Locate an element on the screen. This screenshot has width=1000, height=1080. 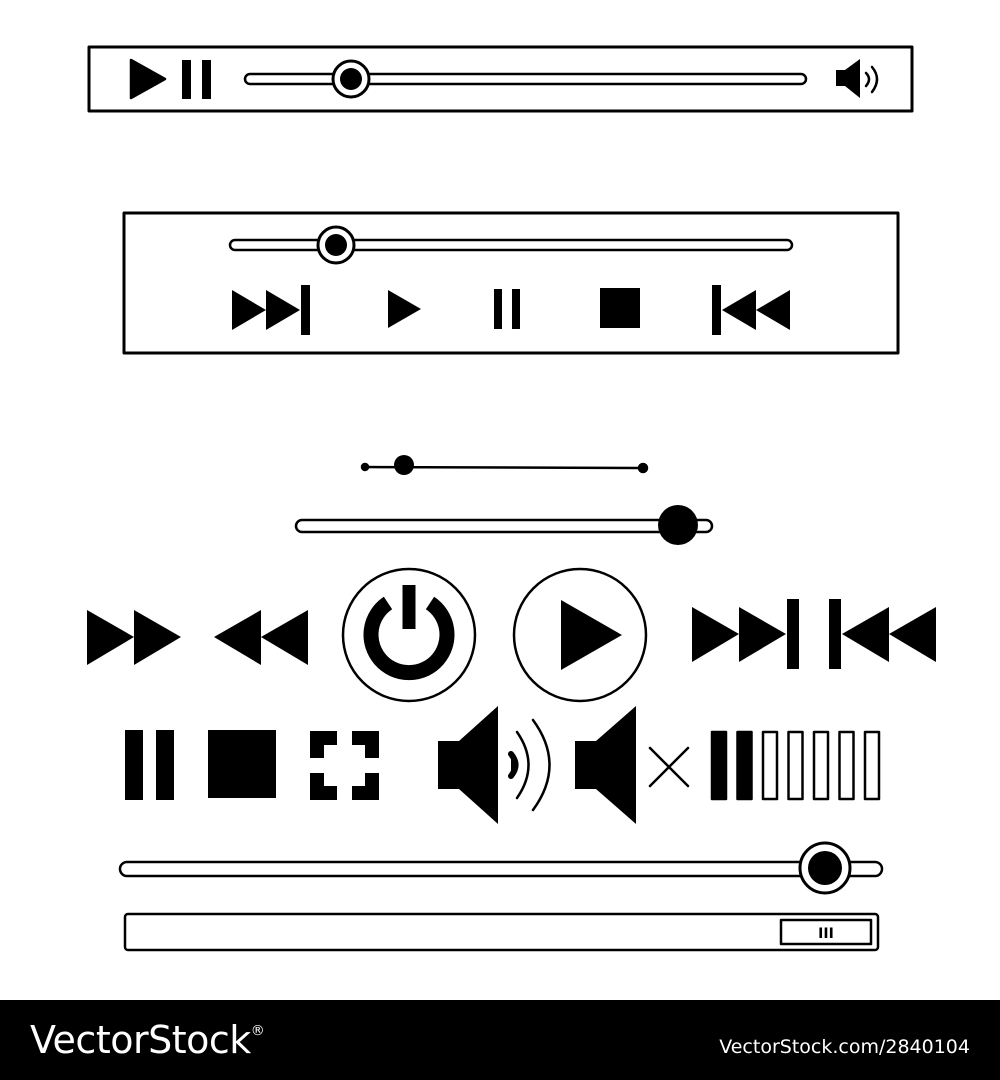
player-bar-top is located at coordinates (500, 79).